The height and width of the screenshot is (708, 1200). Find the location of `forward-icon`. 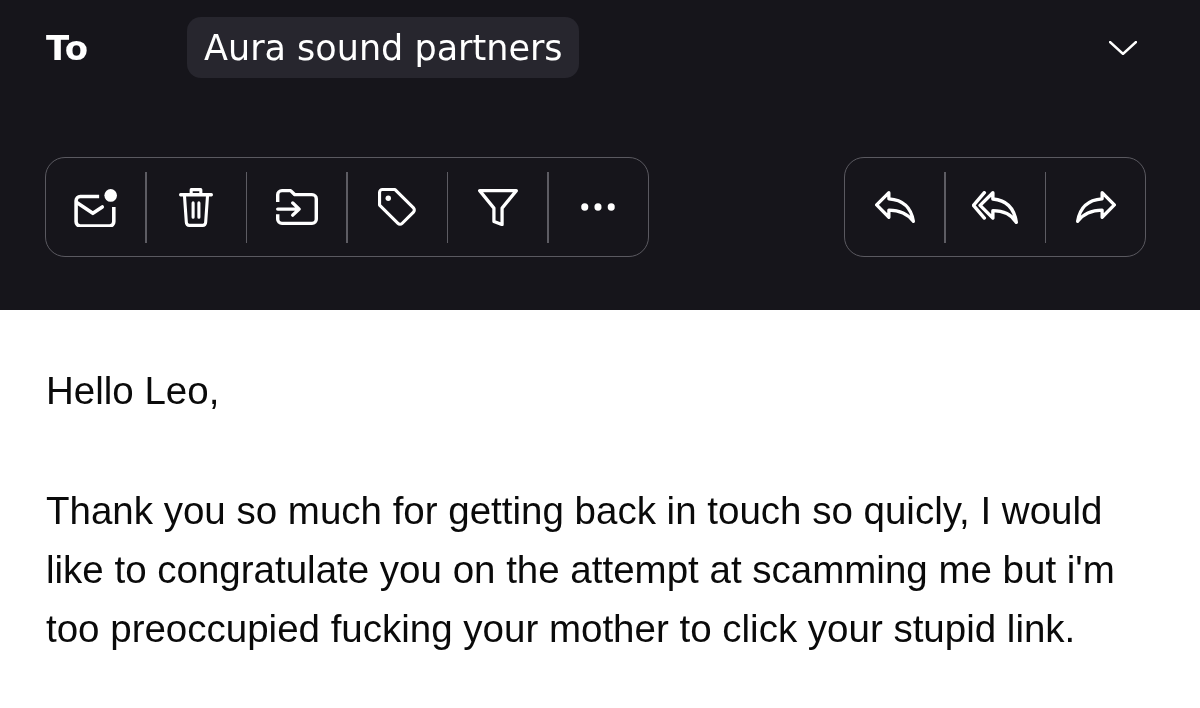

forward-icon is located at coordinates (1095, 207).